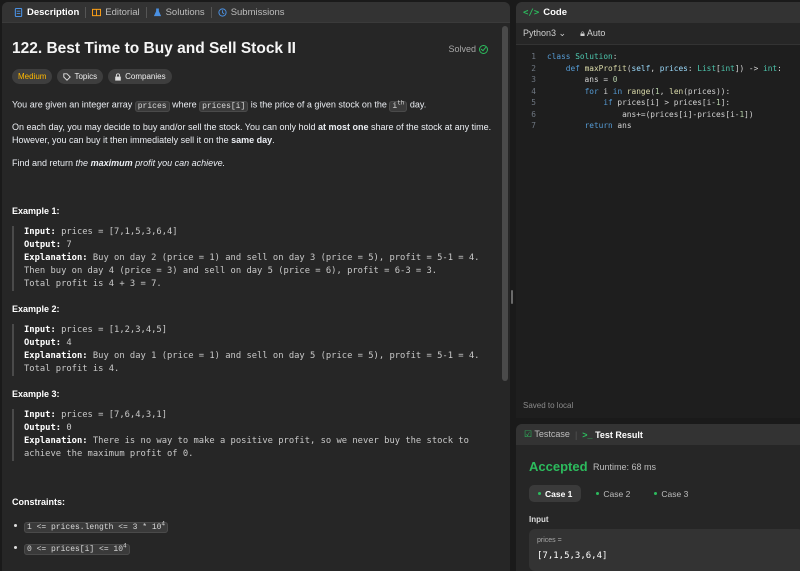  I want to click on case-1-button: Case 1, so click(555, 493).